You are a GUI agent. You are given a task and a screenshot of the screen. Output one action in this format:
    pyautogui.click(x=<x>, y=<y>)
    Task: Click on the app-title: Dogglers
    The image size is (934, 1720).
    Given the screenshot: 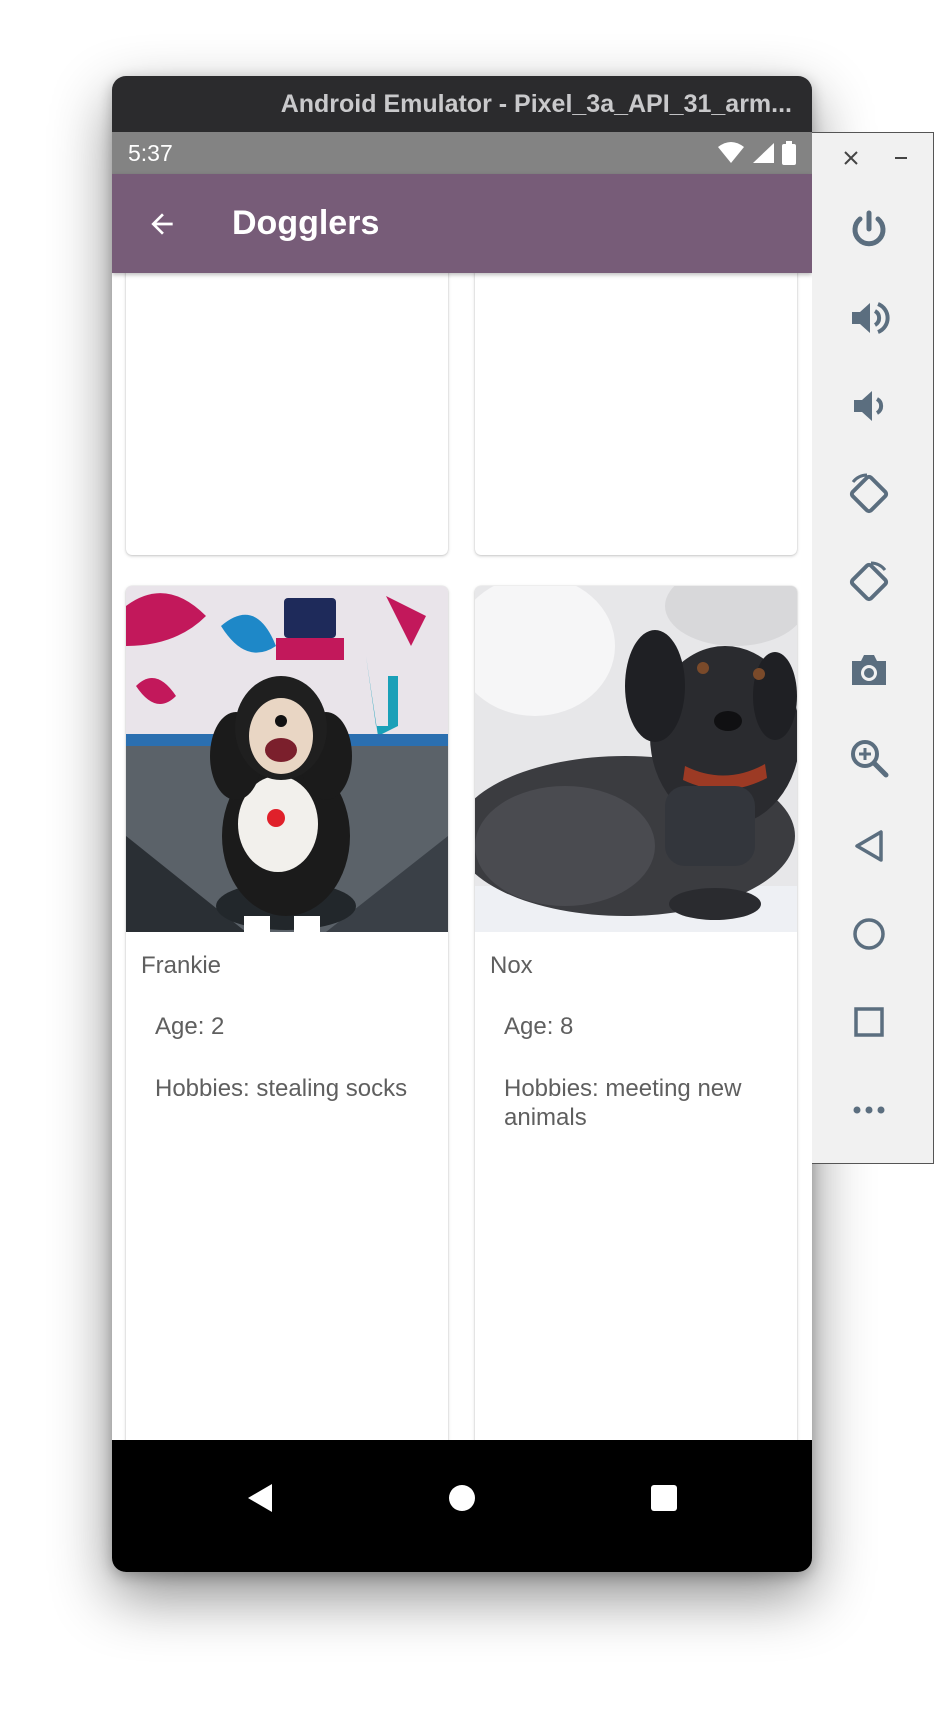 What is the action you would take?
    pyautogui.click(x=306, y=223)
    